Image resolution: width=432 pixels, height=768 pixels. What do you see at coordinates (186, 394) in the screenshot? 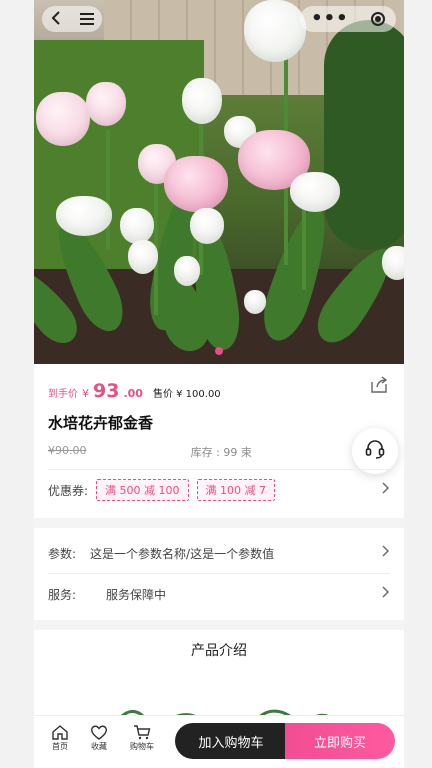
I see `sale-price: 售价 ¥ 100.00` at bounding box center [186, 394].